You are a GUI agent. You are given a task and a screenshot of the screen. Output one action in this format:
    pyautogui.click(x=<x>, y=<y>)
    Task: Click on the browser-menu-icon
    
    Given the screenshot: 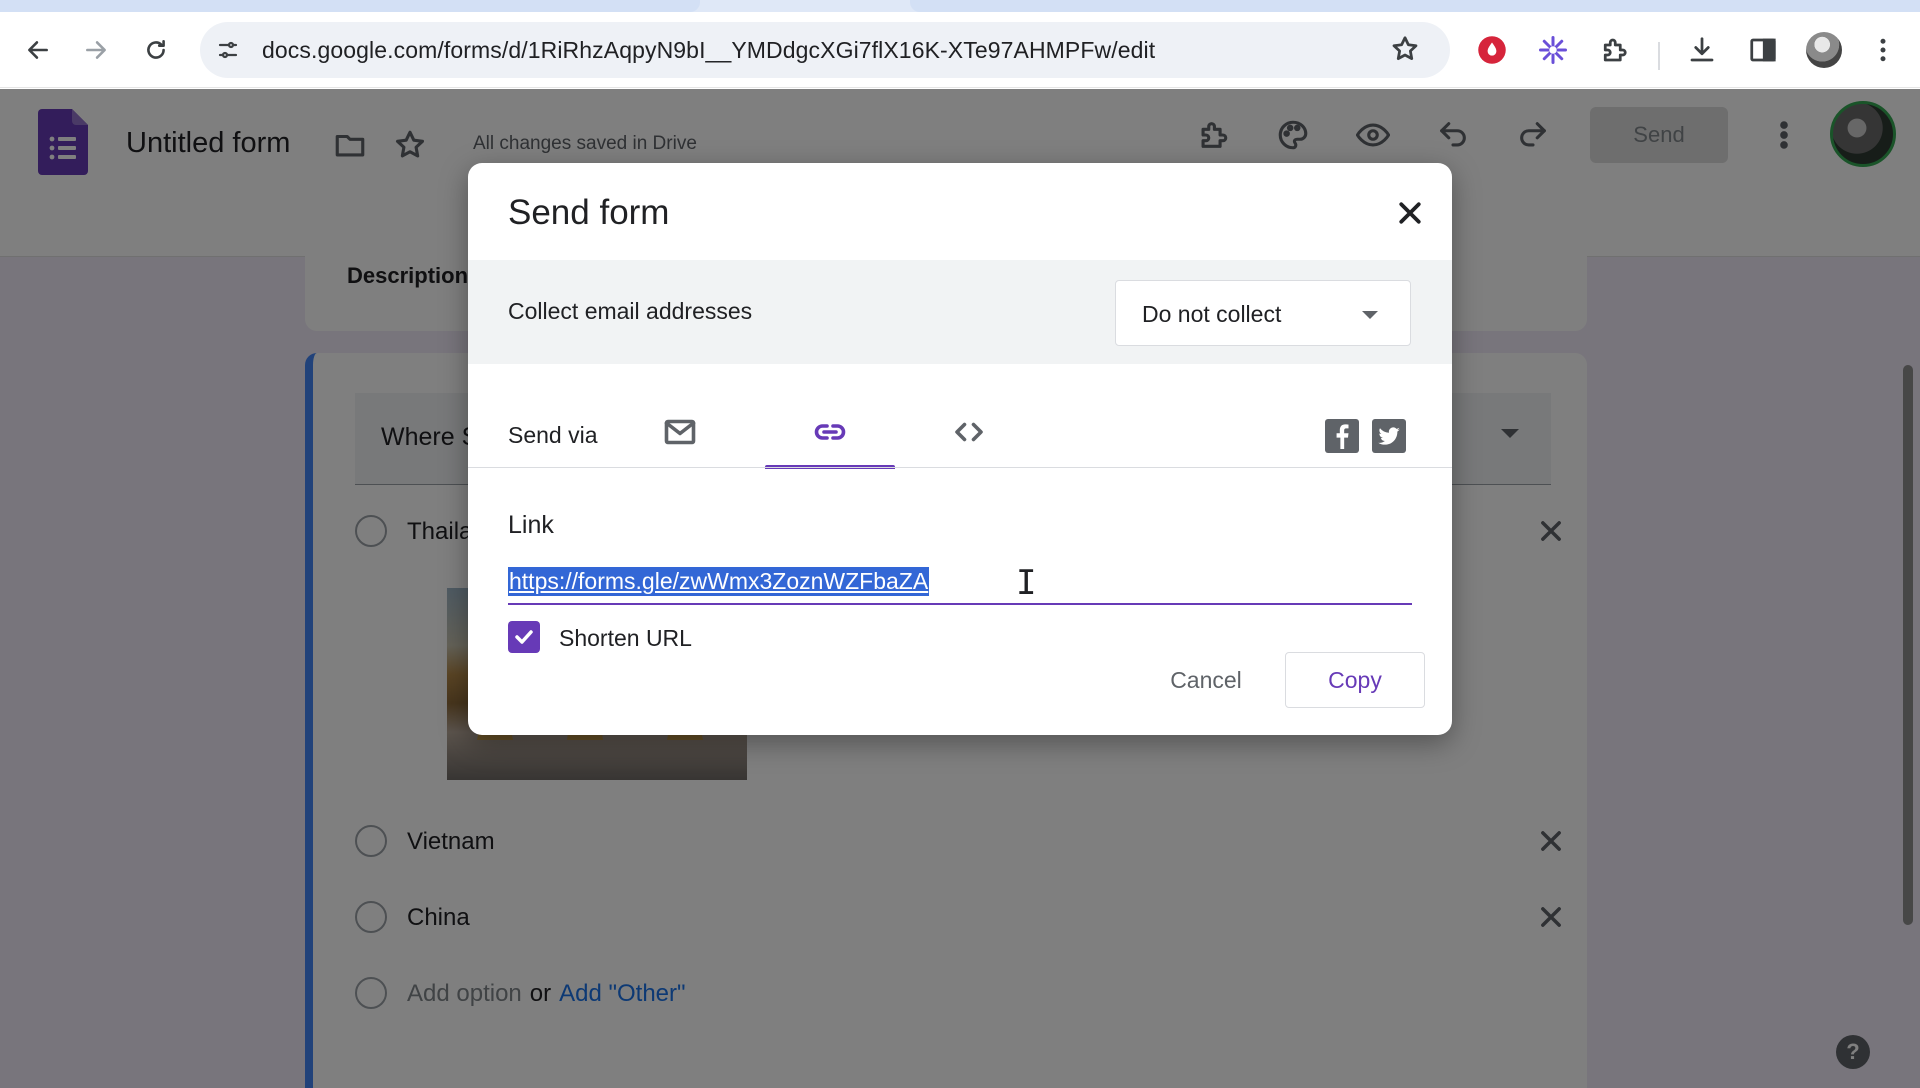 What is the action you would take?
    pyautogui.click(x=1883, y=50)
    